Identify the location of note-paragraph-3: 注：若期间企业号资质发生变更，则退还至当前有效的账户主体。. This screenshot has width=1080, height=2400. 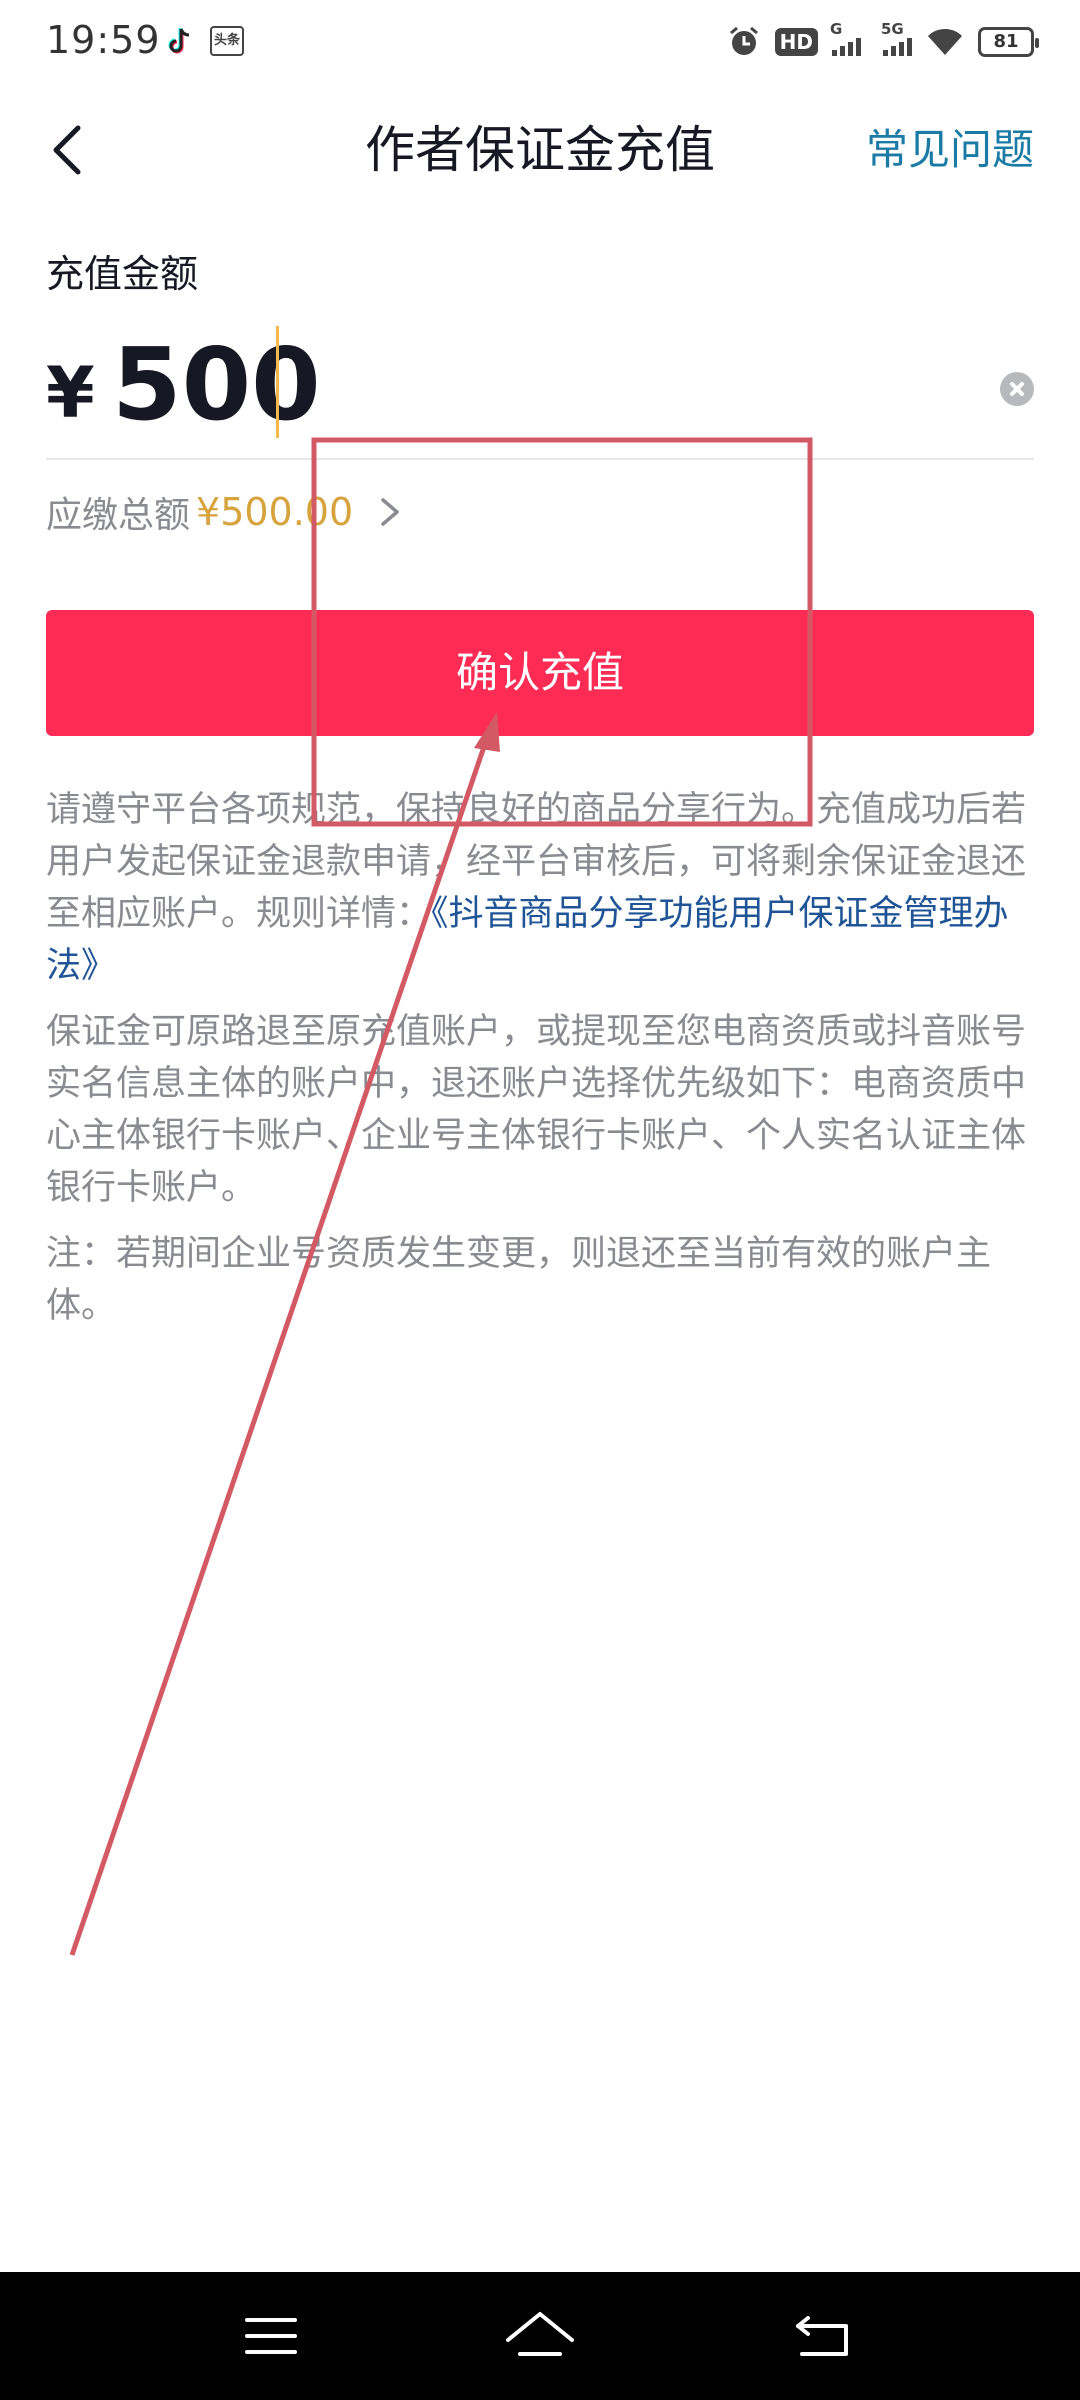
(519, 1280).